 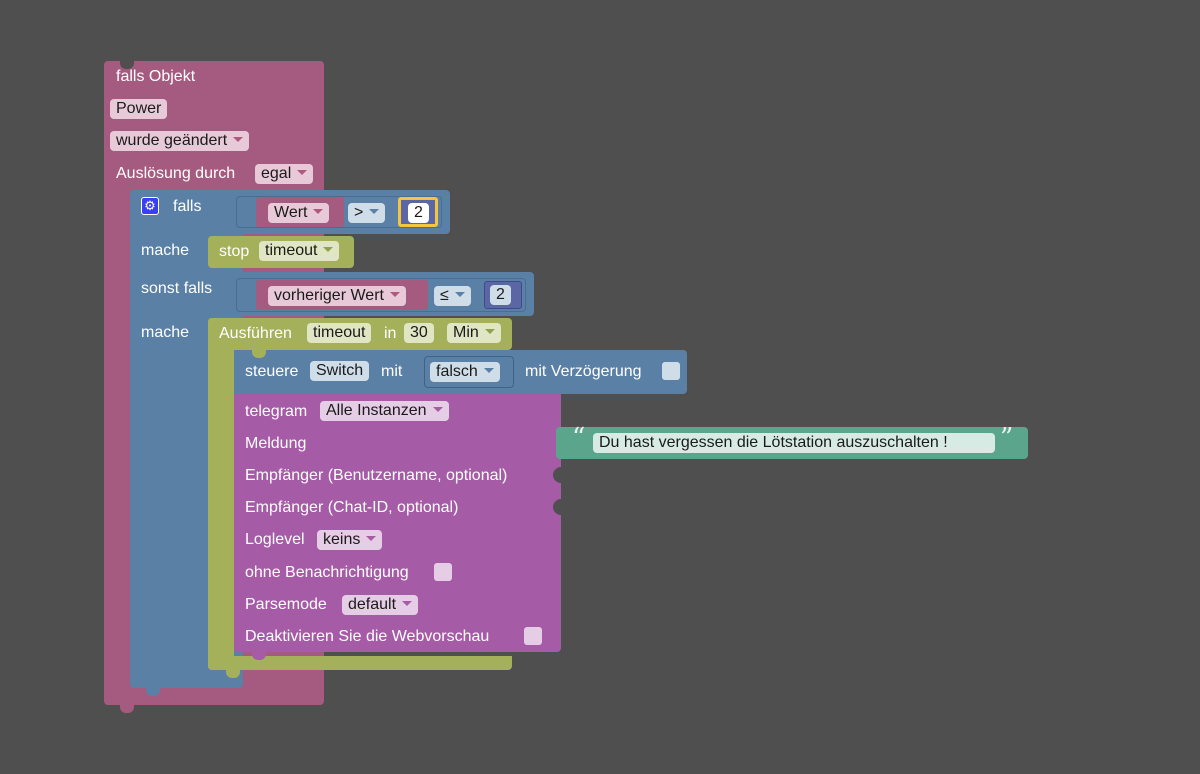 I want to click on silent-checkbox, so click(x=443, y=572).